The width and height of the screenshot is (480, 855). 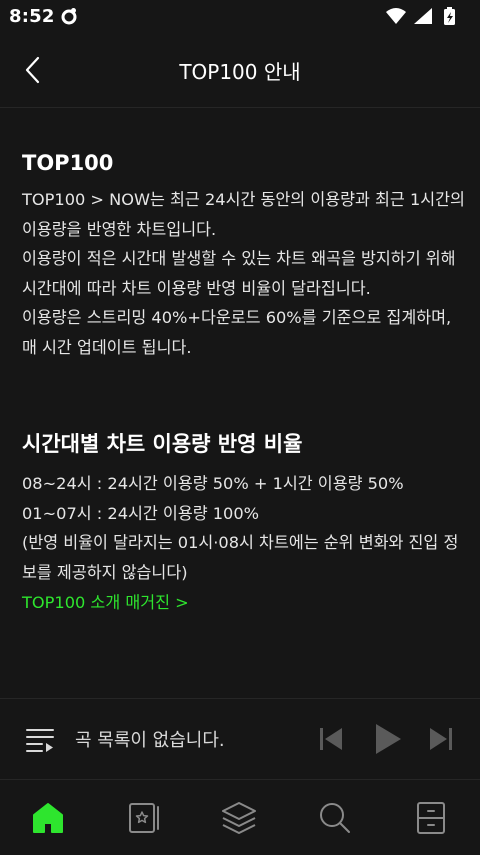 I want to click on playlist-icon, so click(x=40, y=739).